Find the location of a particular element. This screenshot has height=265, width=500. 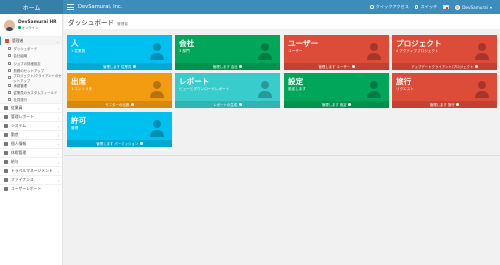

tile-subtitle: 3 部門 is located at coordinates (184, 51).